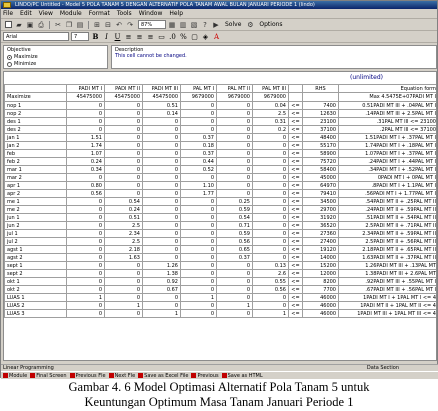  I want to click on table-cell: 1.38, so click(161, 273).